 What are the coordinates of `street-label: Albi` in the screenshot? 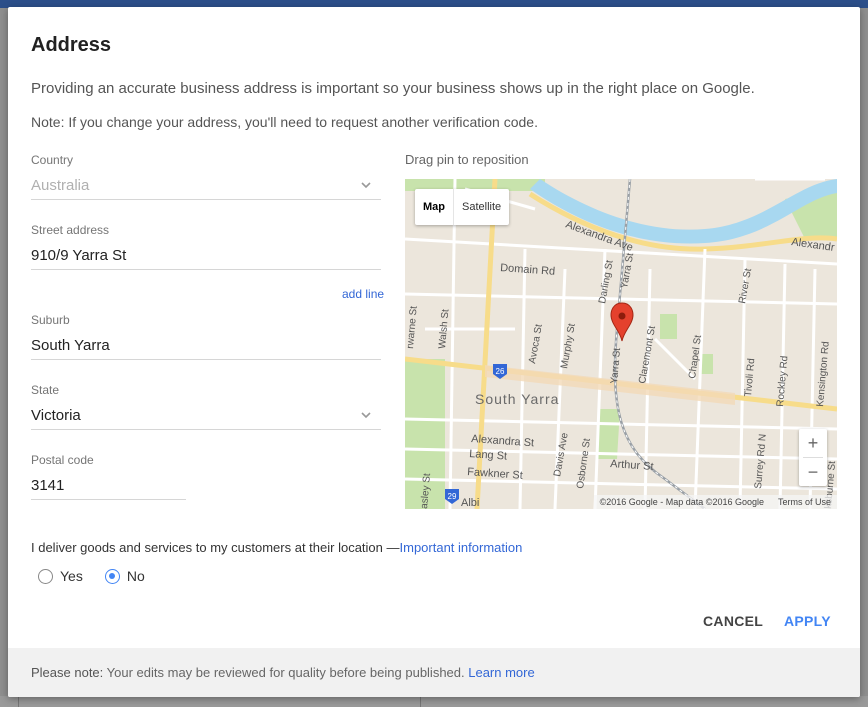 It's located at (470, 503).